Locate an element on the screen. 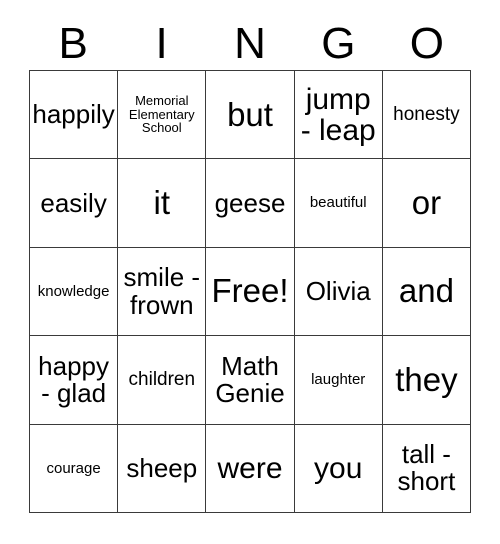 This screenshot has height=544, width=500. bingo-cell-text: beautiful is located at coordinates (338, 203).